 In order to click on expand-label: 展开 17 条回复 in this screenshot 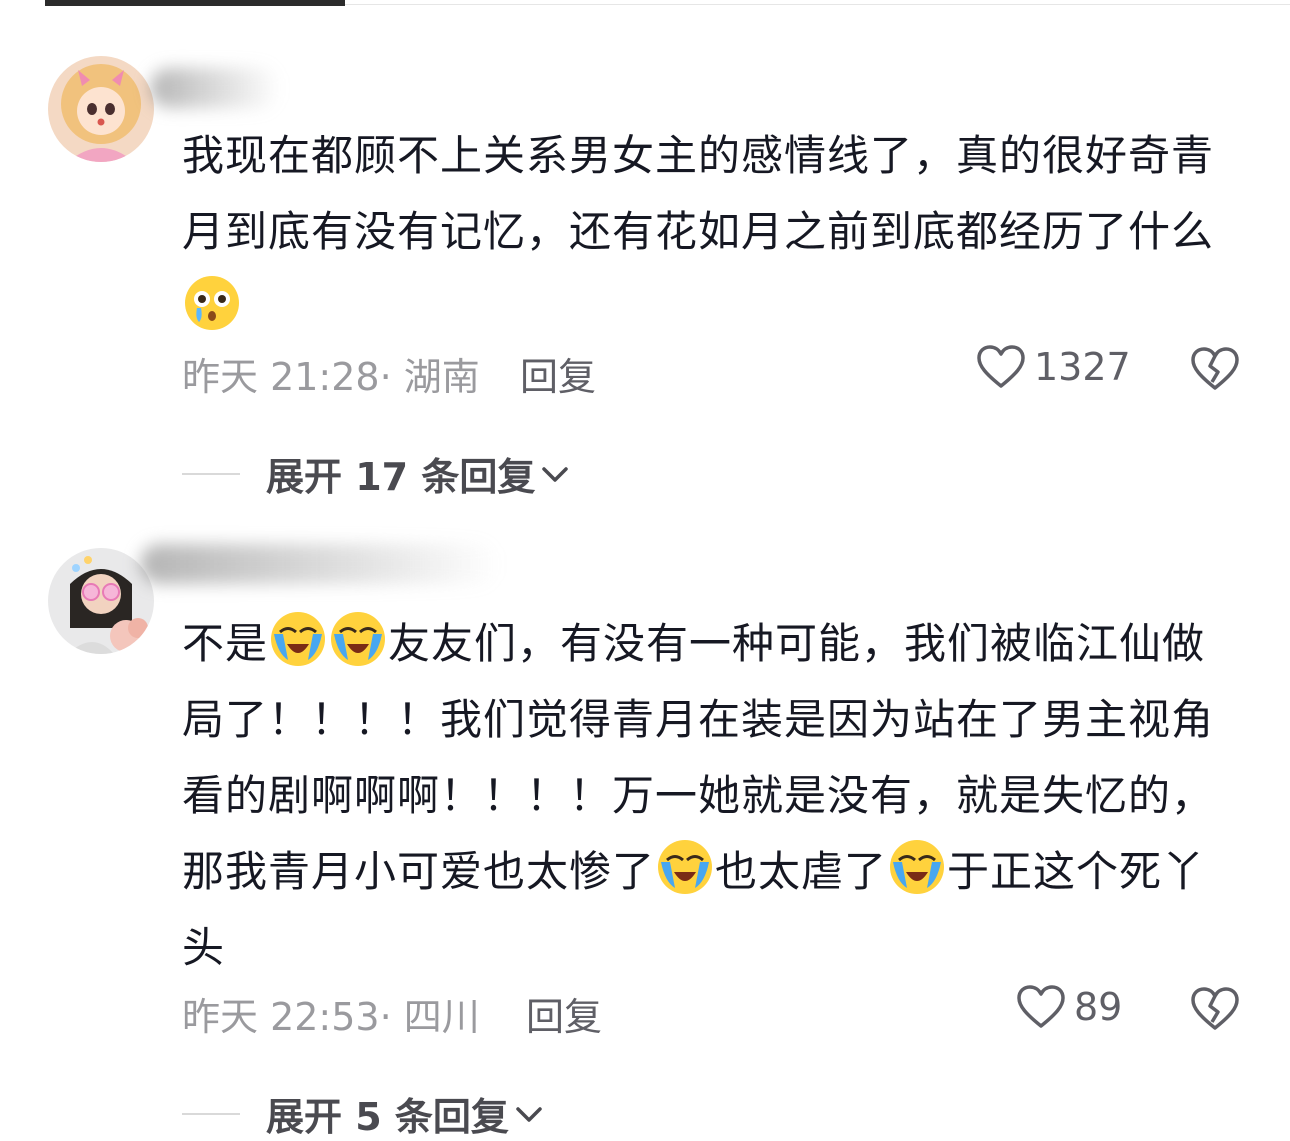, I will do `click(401, 477)`.